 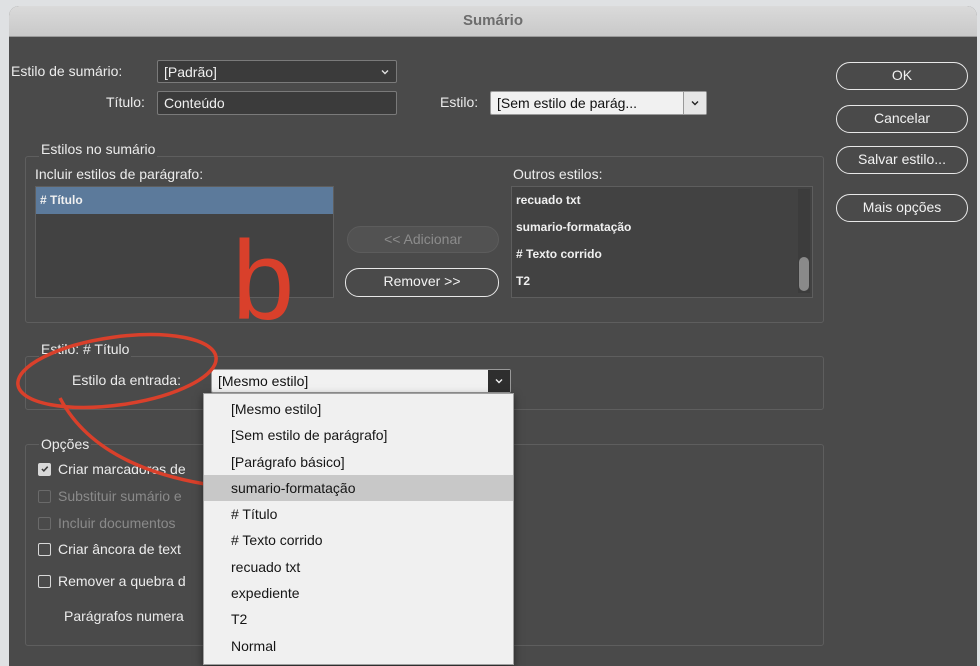 What do you see at coordinates (358, 619) in the screenshot?
I see `dropdown-item: T2` at bounding box center [358, 619].